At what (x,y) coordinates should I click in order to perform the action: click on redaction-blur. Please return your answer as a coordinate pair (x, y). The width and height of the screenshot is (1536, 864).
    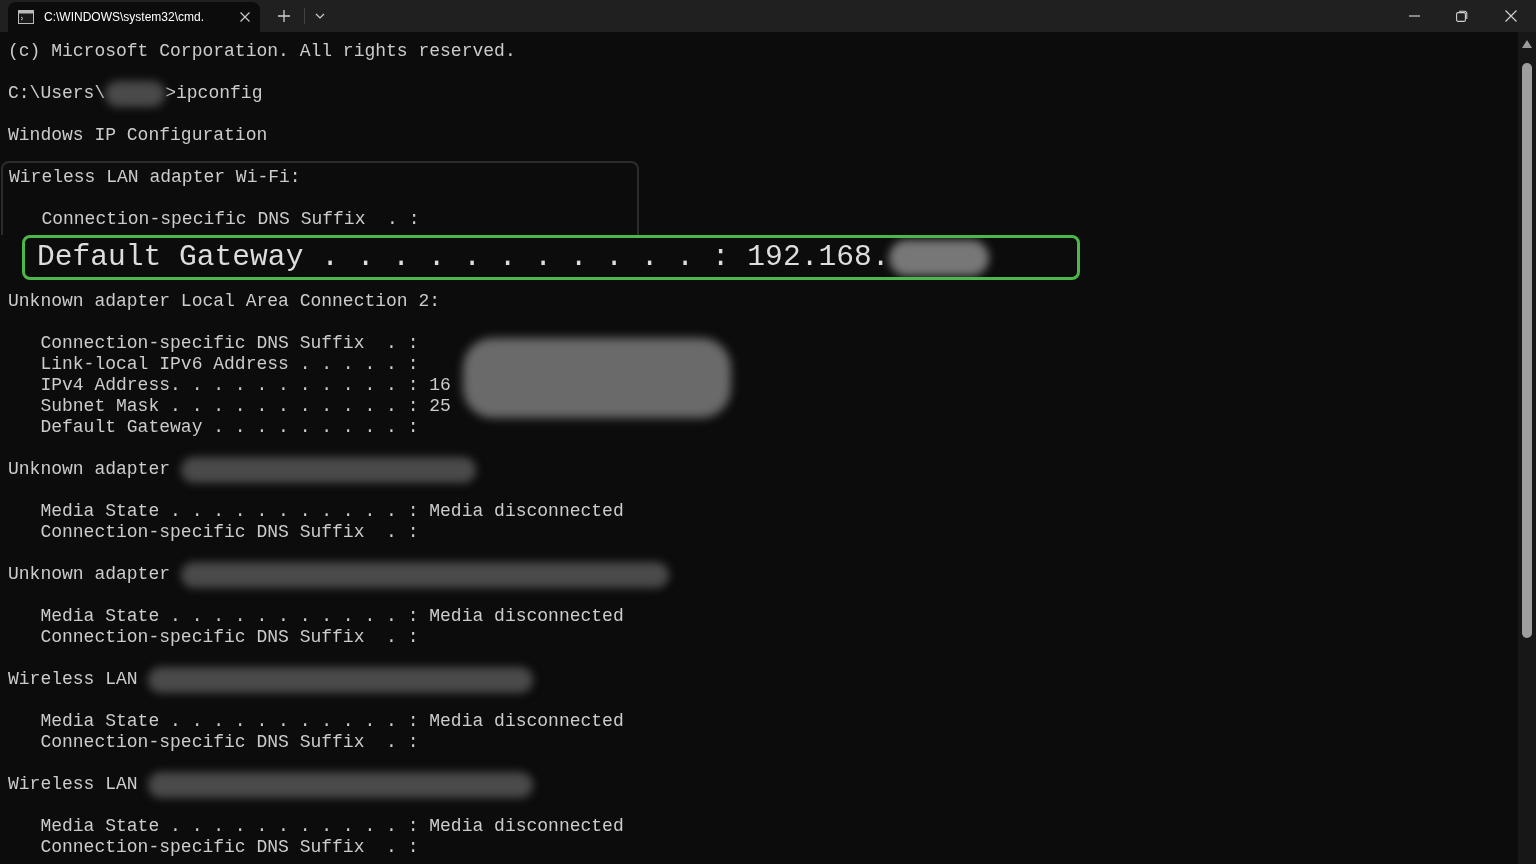
    Looking at the image, I should click on (135, 93).